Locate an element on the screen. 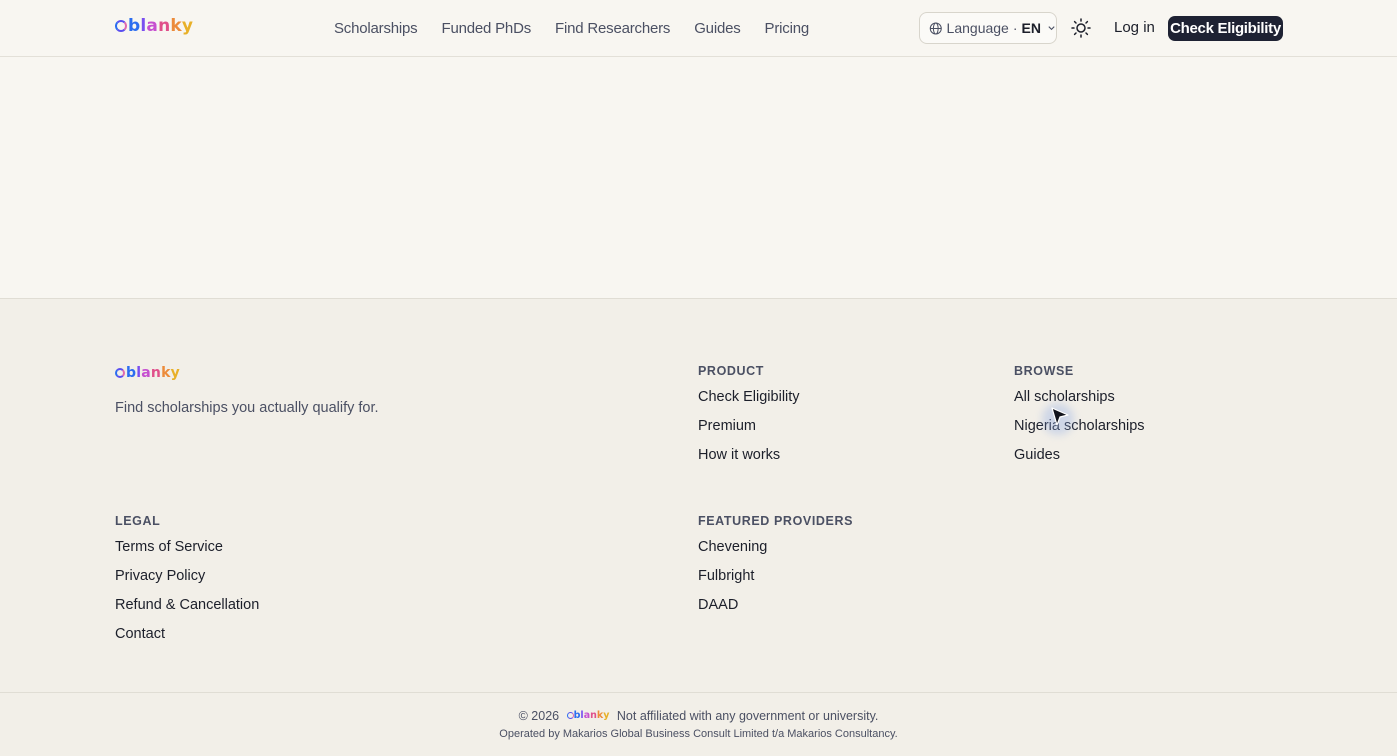  footer-heading-providers: FEATURED PROVIDERS is located at coordinates (776, 521).